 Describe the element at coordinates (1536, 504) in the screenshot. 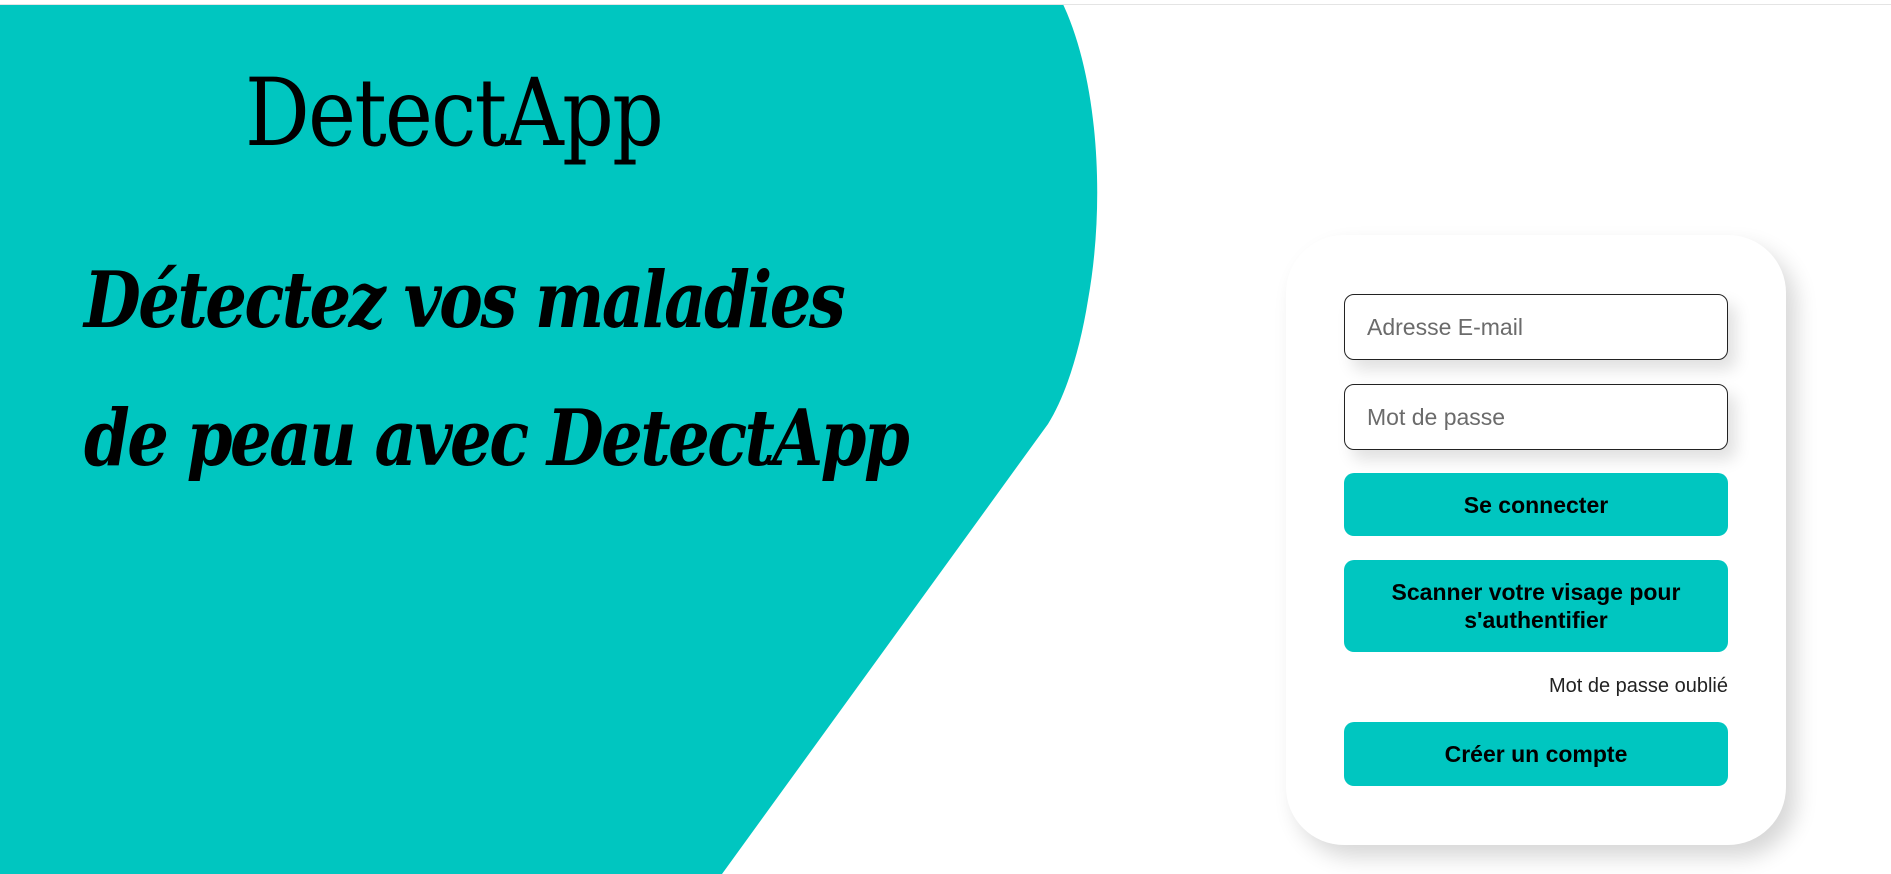

I see `login-button: Se connecter` at that location.